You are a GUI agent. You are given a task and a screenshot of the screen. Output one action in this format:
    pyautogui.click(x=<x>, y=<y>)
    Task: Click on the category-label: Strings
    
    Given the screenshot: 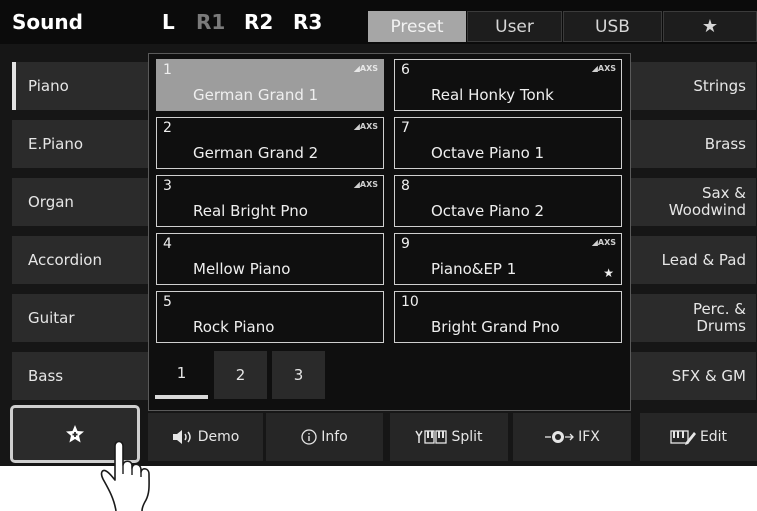 What is the action you would take?
    pyautogui.click(x=719, y=85)
    